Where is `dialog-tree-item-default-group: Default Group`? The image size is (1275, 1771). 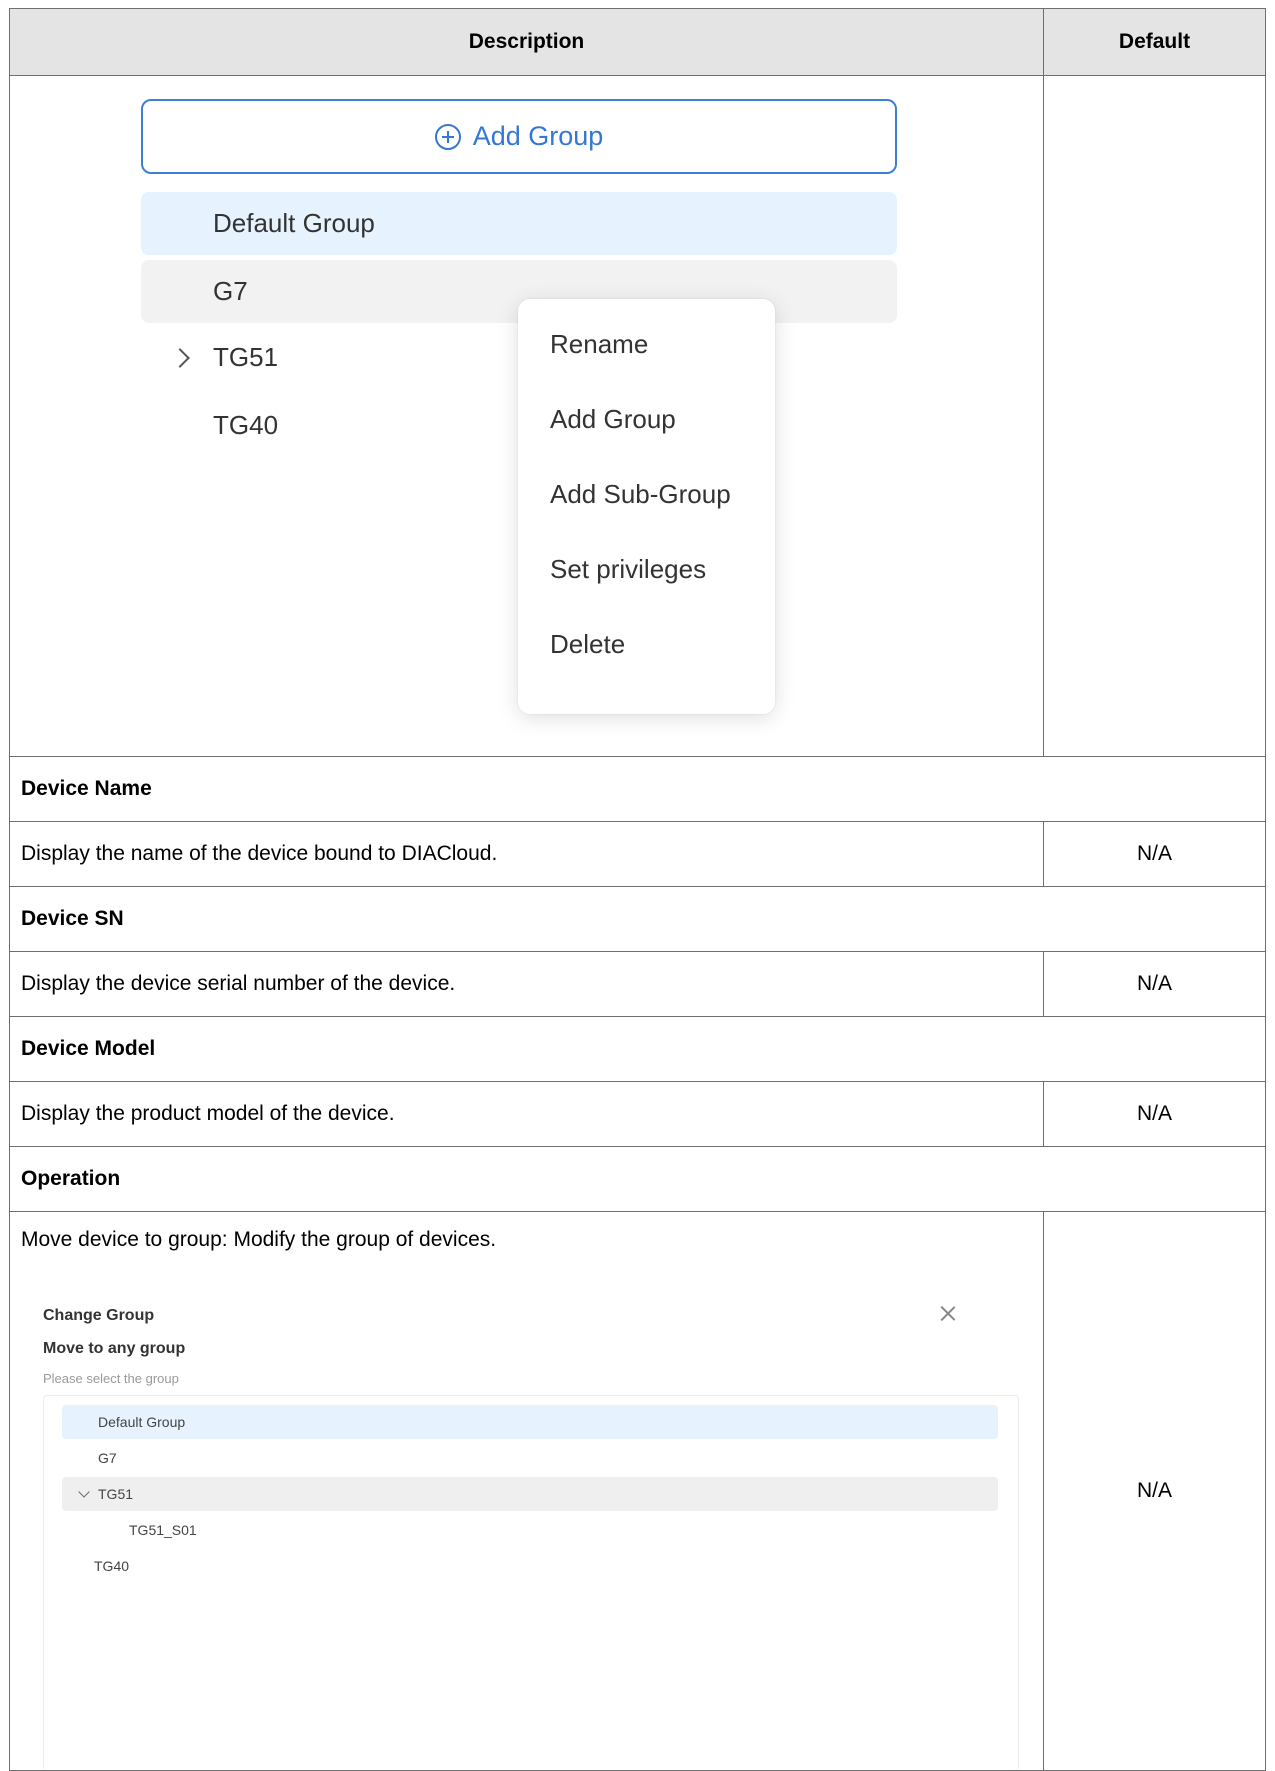 dialog-tree-item-default-group: Default Group is located at coordinates (530, 1422).